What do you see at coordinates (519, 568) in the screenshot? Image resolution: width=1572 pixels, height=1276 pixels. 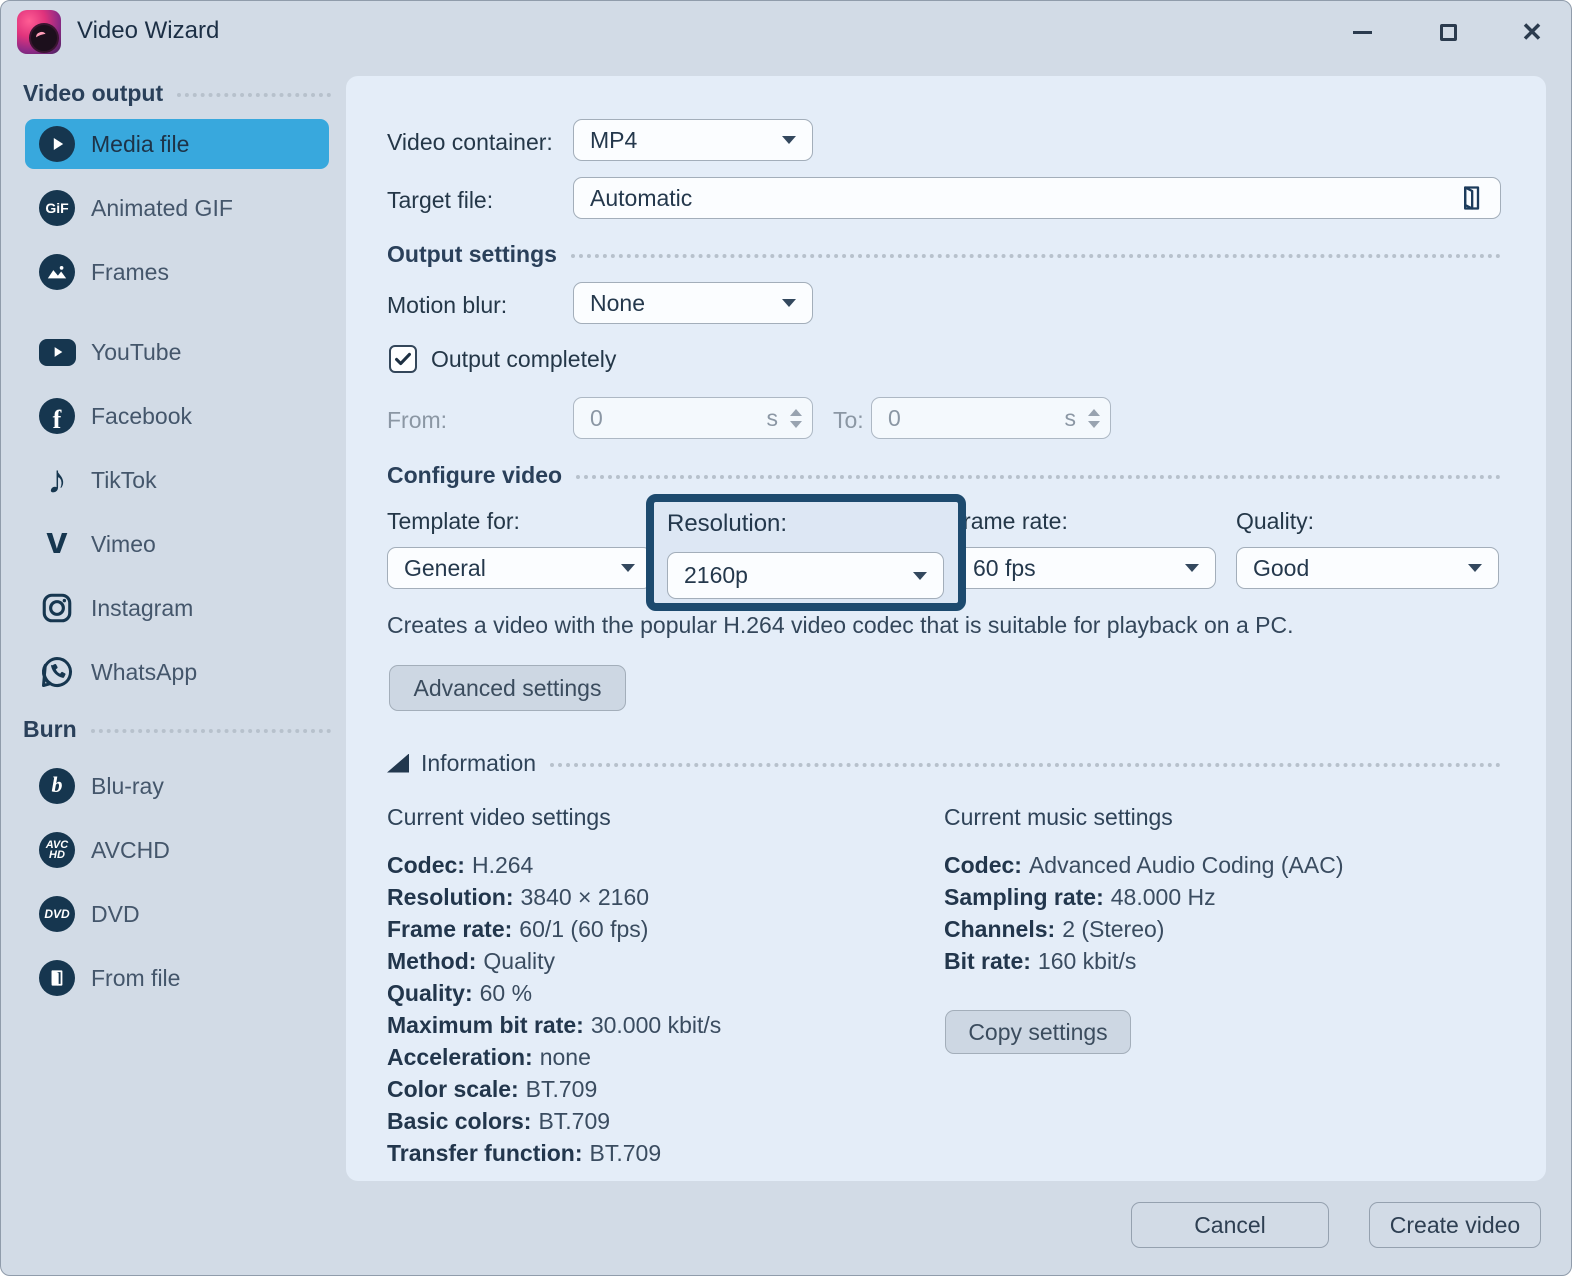 I see `template-for-select: General` at bounding box center [519, 568].